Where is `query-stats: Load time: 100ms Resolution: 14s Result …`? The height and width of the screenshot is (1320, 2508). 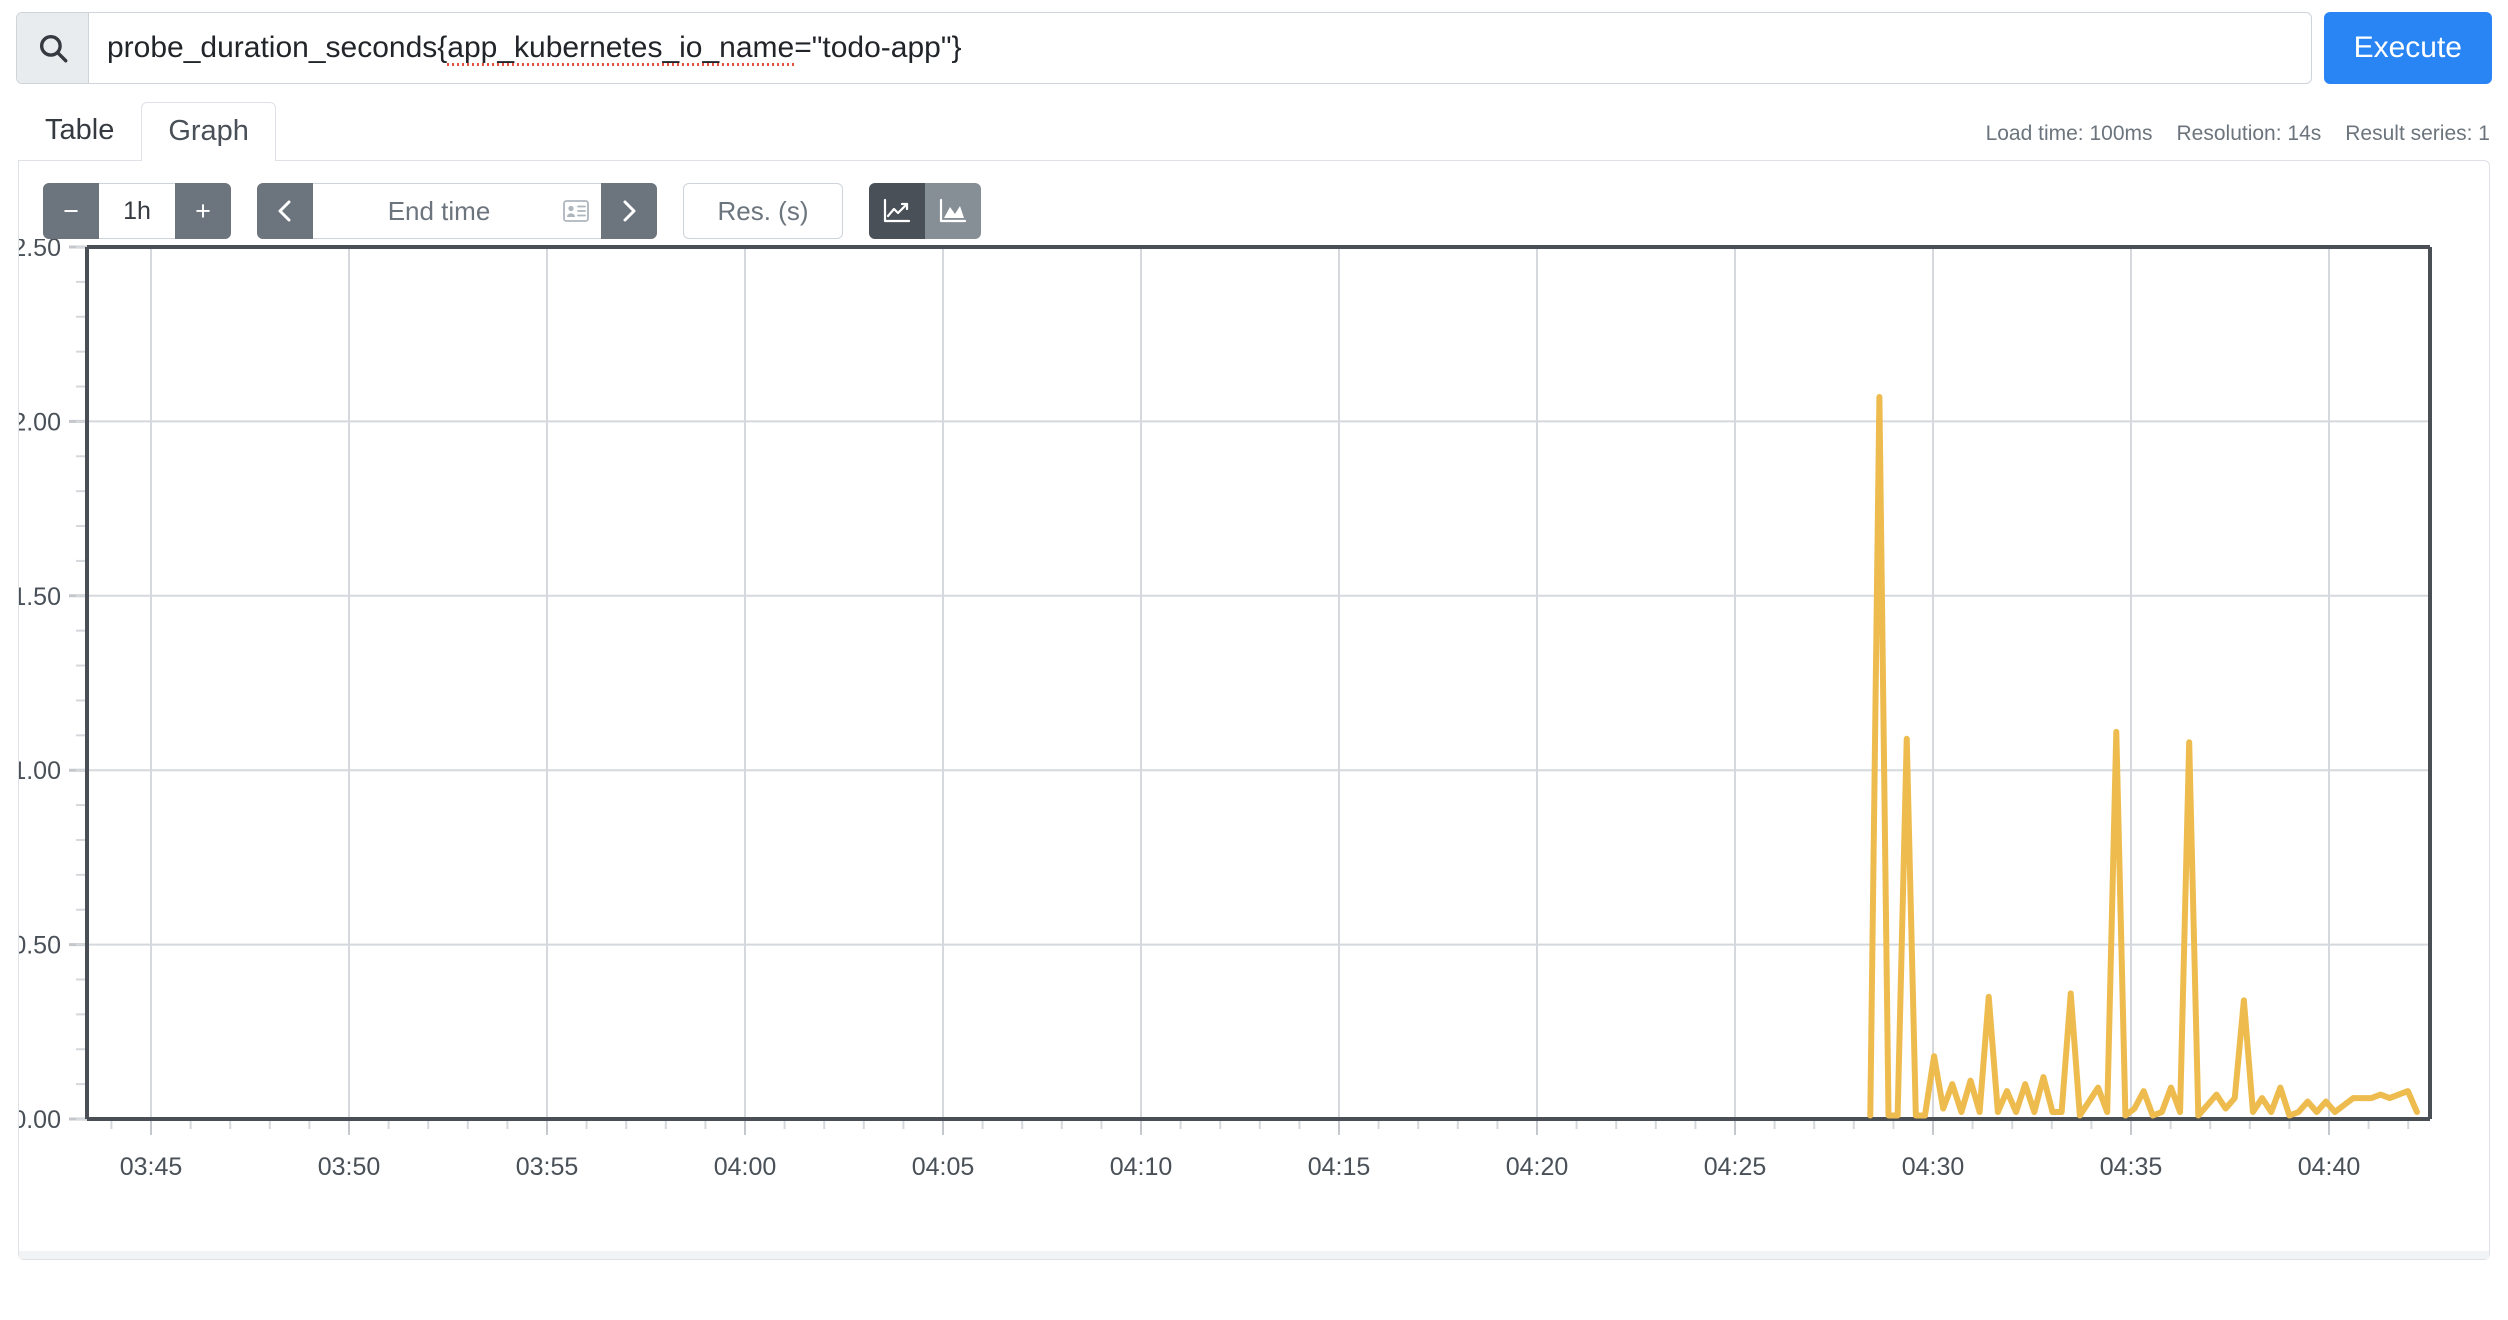 query-stats: Load time: 100ms Resolution: 14s Result … is located at coordinates (2238, 141).